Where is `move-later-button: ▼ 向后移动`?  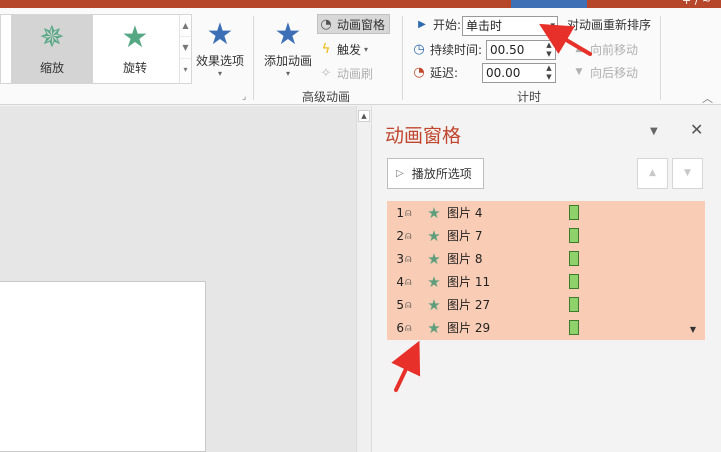 move-later-button: ▼ 向后移动 is located at coordinates (604, 72).